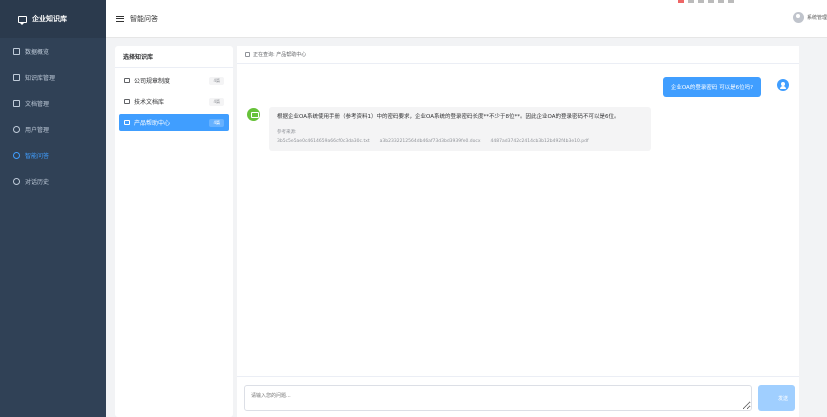  I want to click on ime-lang-icon, so click(691, 1).